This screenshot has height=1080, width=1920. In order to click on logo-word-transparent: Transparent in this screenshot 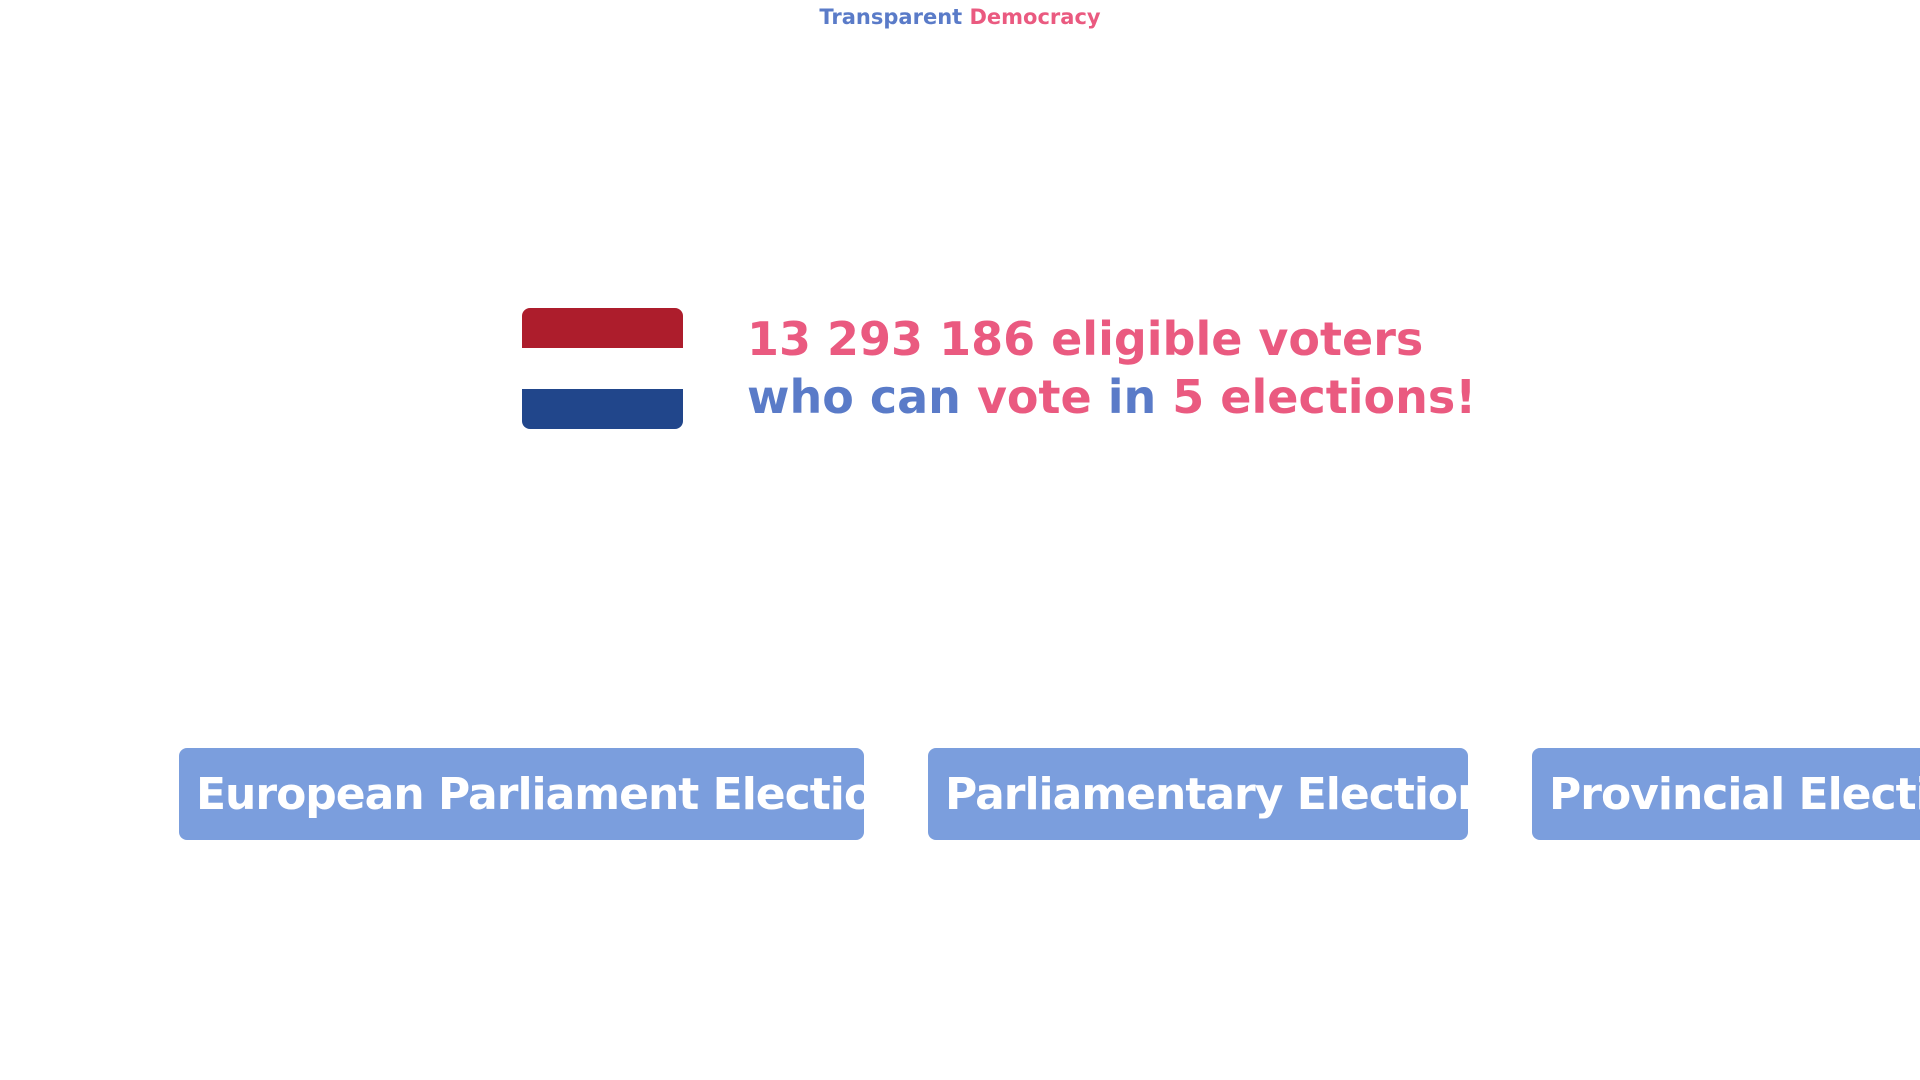, I will do `click(891, 17)`.